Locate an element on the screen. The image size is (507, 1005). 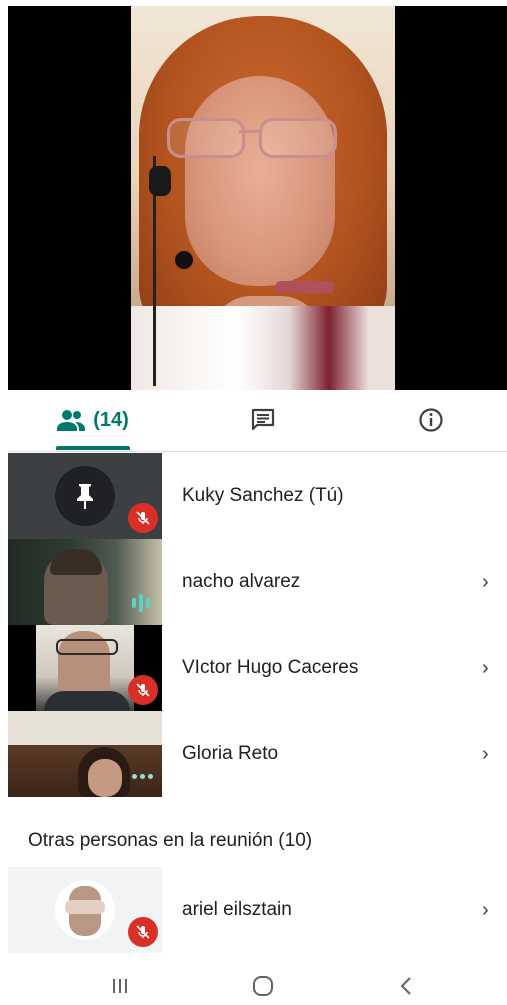
participant-row: Kuky Sanchez (Tú) is located at coordinates (257, 496).